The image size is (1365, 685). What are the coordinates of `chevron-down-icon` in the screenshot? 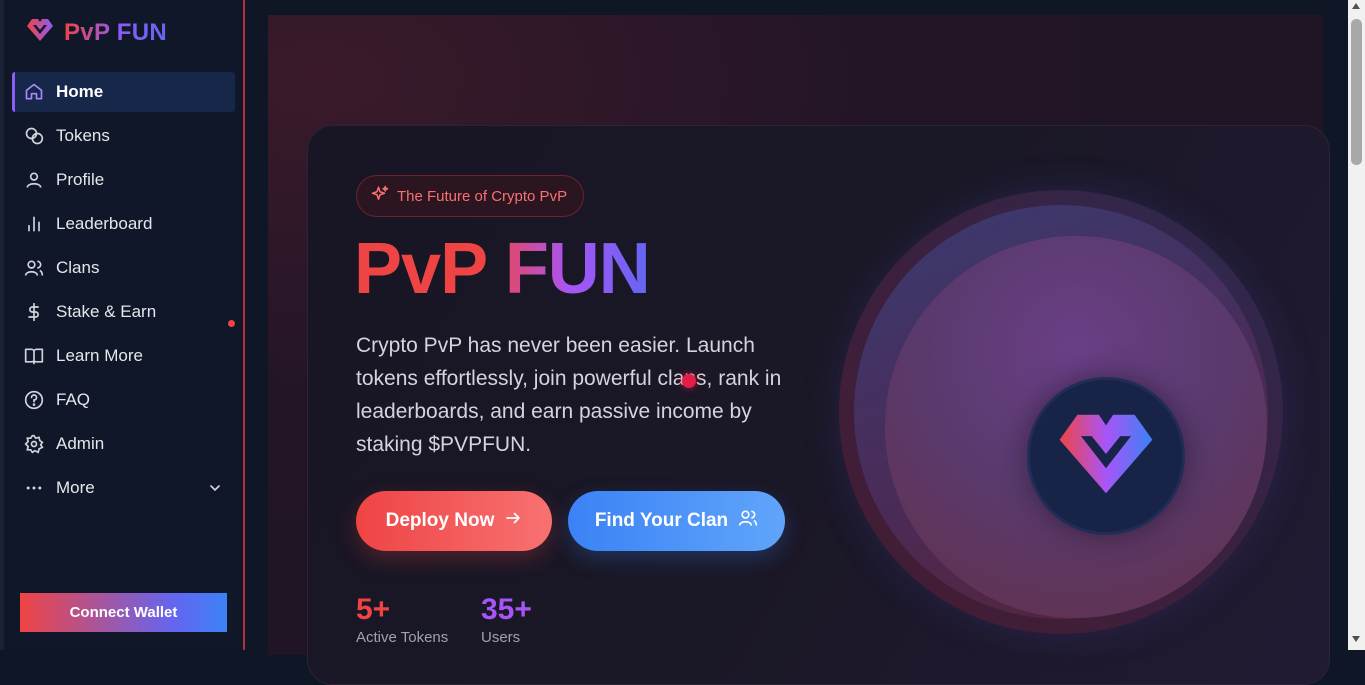 It's located at (215, 490).